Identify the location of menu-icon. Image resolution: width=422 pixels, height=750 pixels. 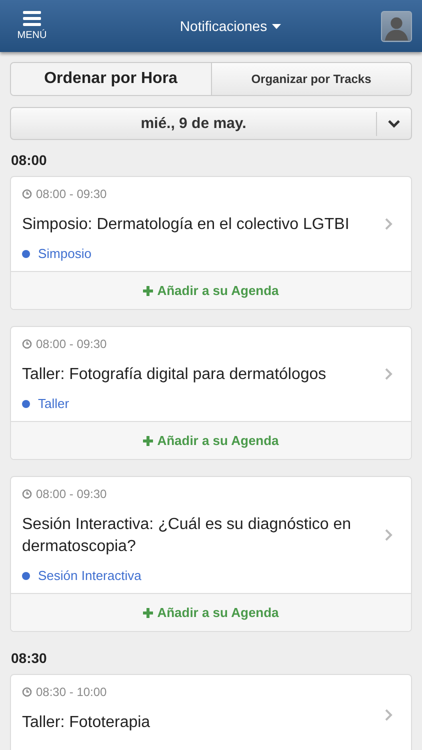
(32, 18).